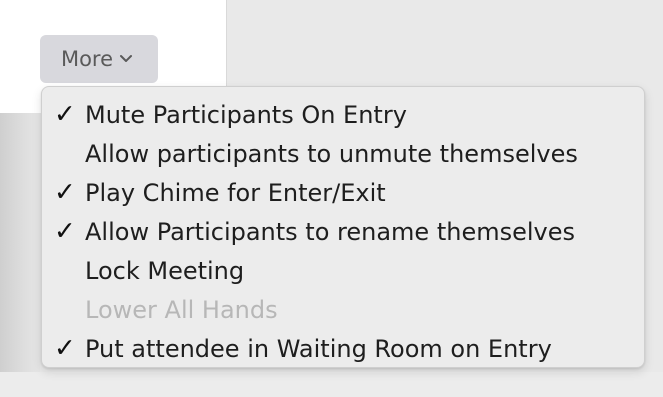  I want to click on menu-item-lock-meeting: Lock Meeting, so click(343, 270).